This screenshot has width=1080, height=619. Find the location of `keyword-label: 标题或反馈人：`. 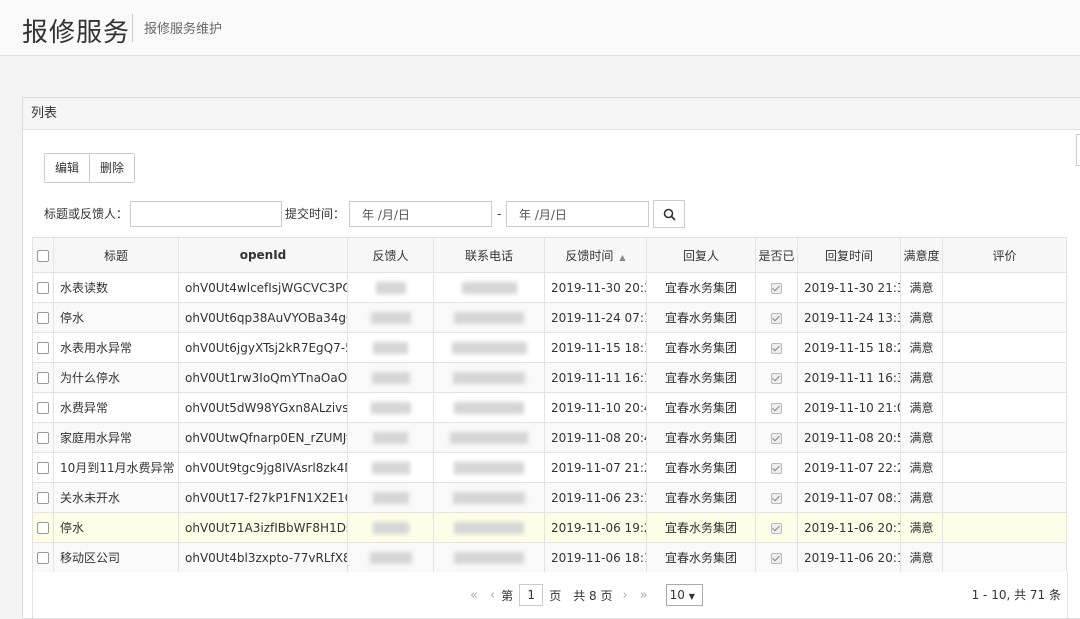

keyword-label: 标题或反馈人： is located at coordinates (86, 214).